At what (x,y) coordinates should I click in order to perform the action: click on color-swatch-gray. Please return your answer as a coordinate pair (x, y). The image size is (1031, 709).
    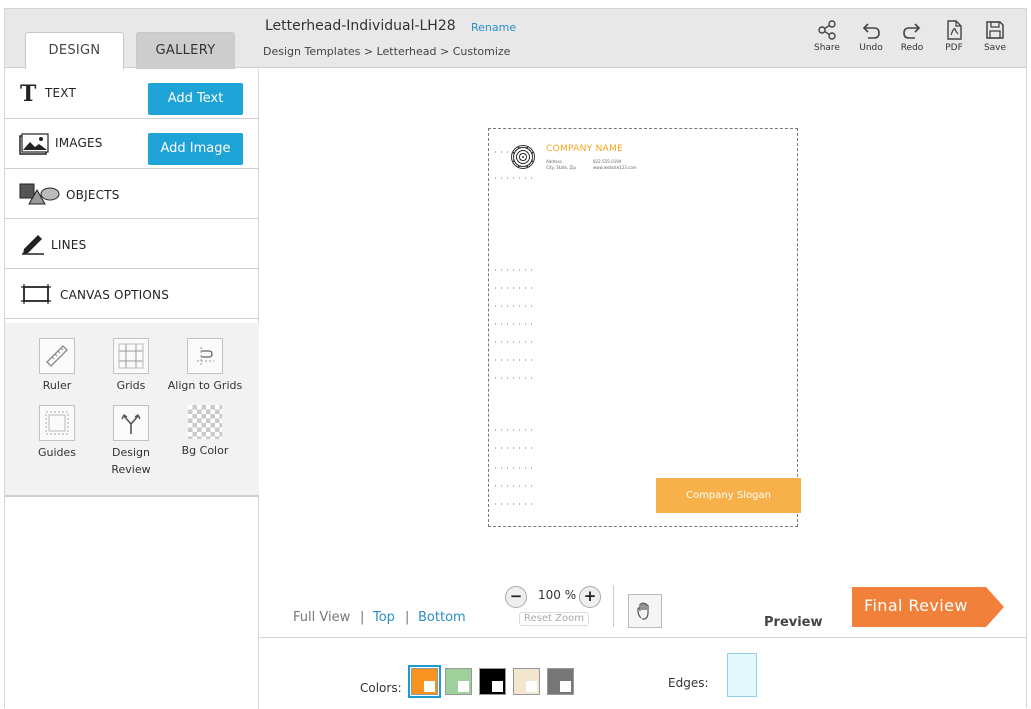
    Looking at the image, I should click on (560, 681).